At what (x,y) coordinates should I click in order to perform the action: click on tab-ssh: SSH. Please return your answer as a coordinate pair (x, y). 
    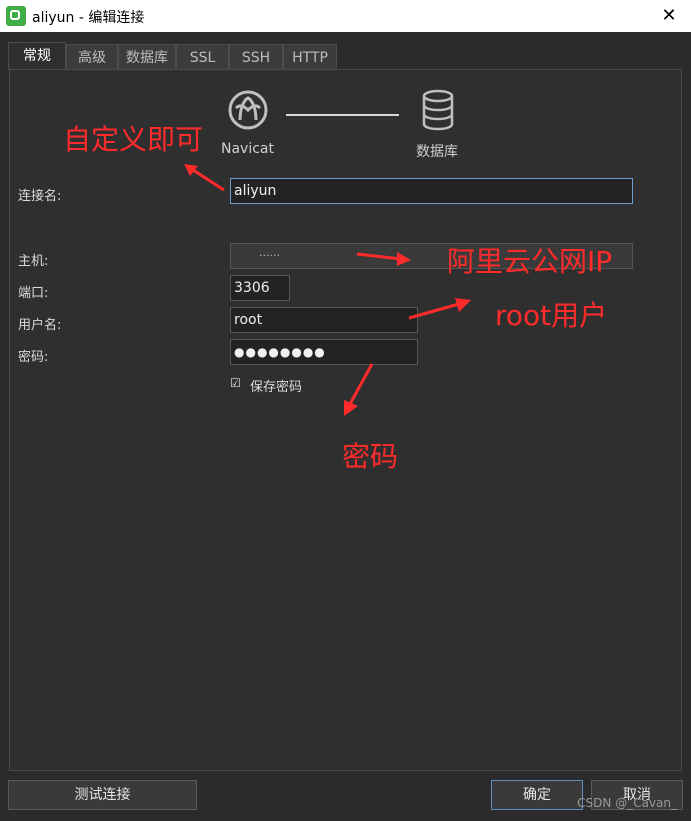
    Looking at the image, I should click on (256, 57).